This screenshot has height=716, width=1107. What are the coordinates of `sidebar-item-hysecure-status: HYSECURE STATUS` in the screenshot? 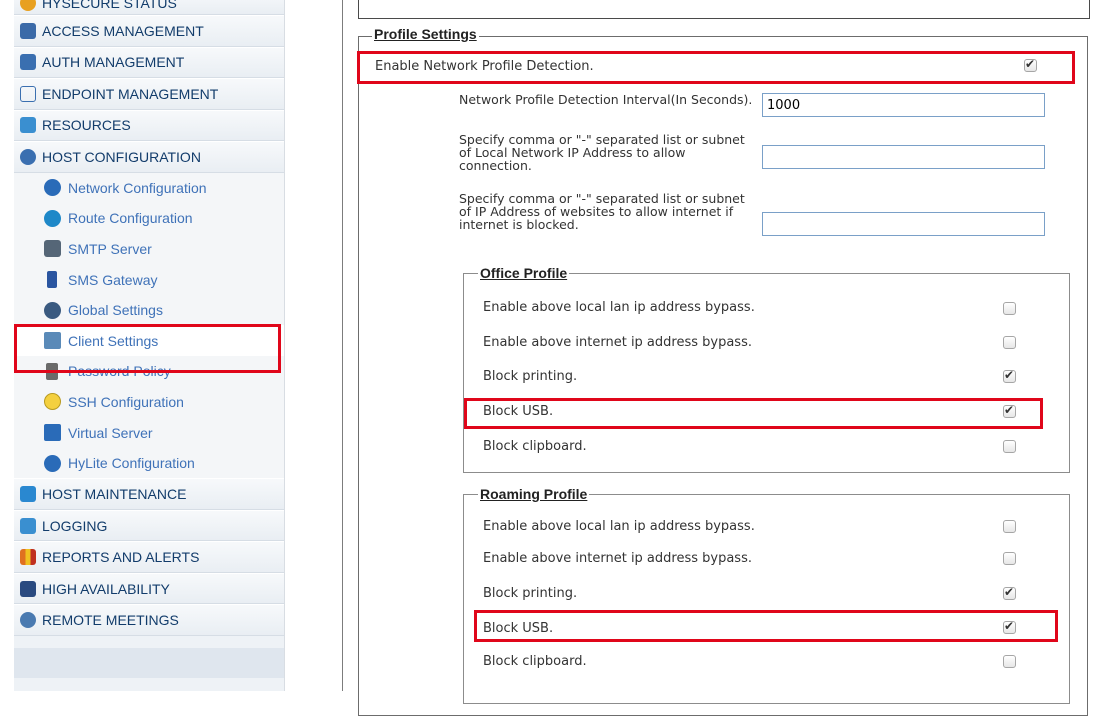 It's located at (149, 7).